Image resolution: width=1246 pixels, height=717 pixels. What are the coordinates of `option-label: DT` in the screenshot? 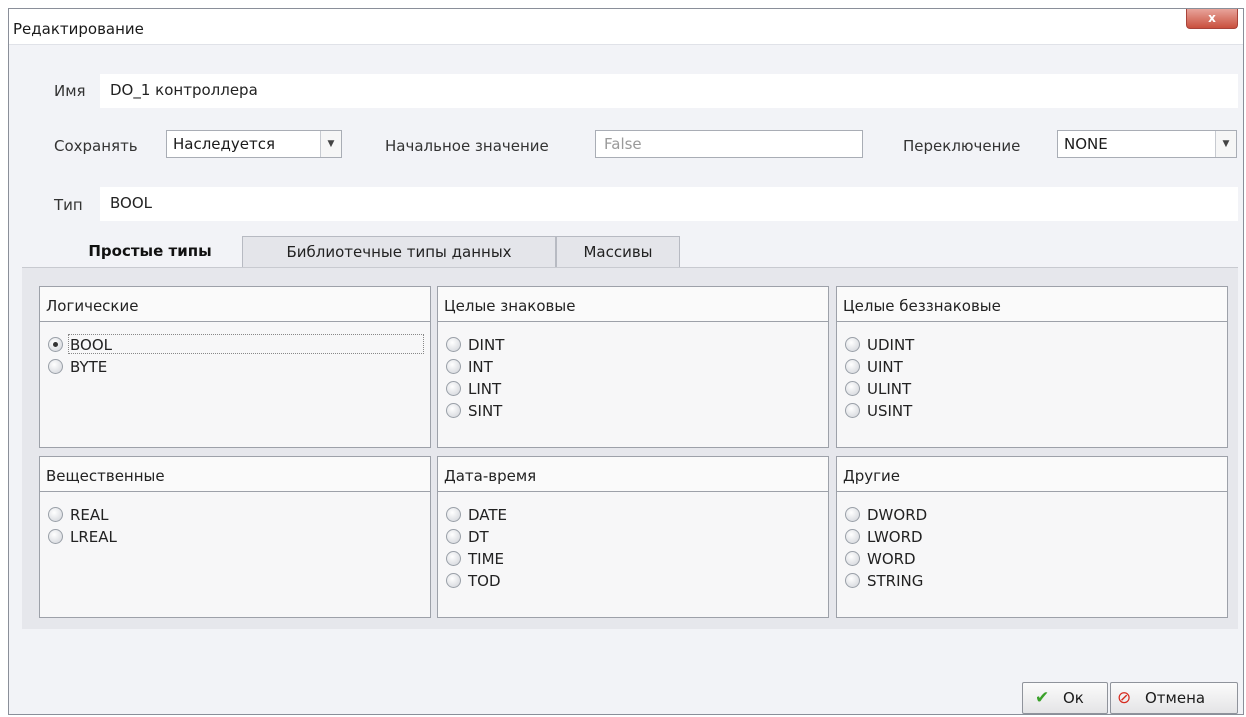 It's located at (478, 537).